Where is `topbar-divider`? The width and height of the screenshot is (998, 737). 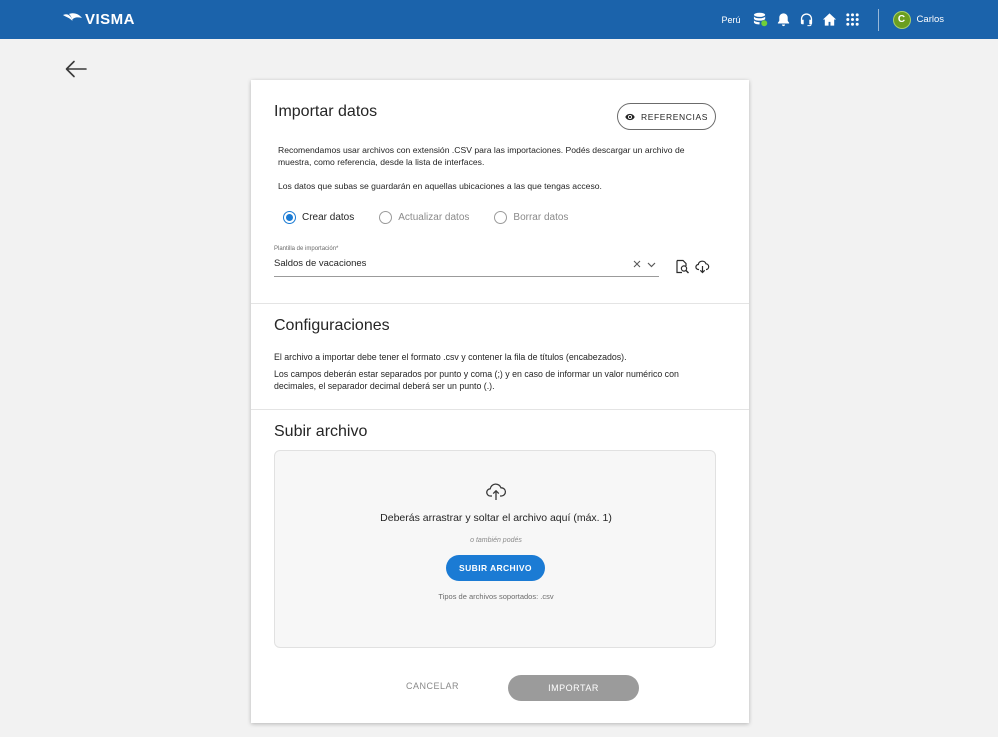
topbar-divider is located at coordinates (878, 19).